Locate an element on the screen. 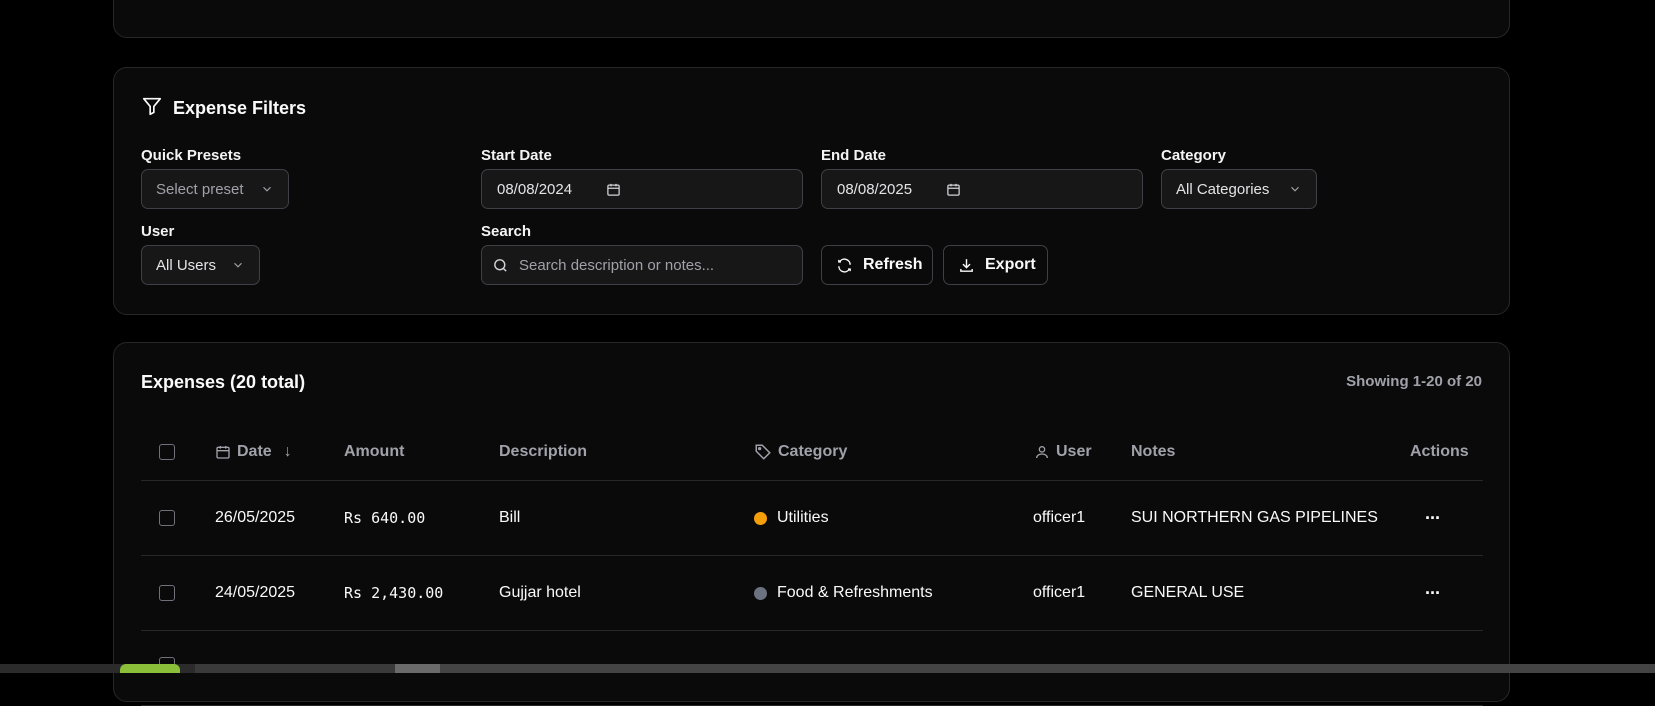 The width and height of the screenshot is (1655, 706). column-category: Category is located at coordinates (800, 451).